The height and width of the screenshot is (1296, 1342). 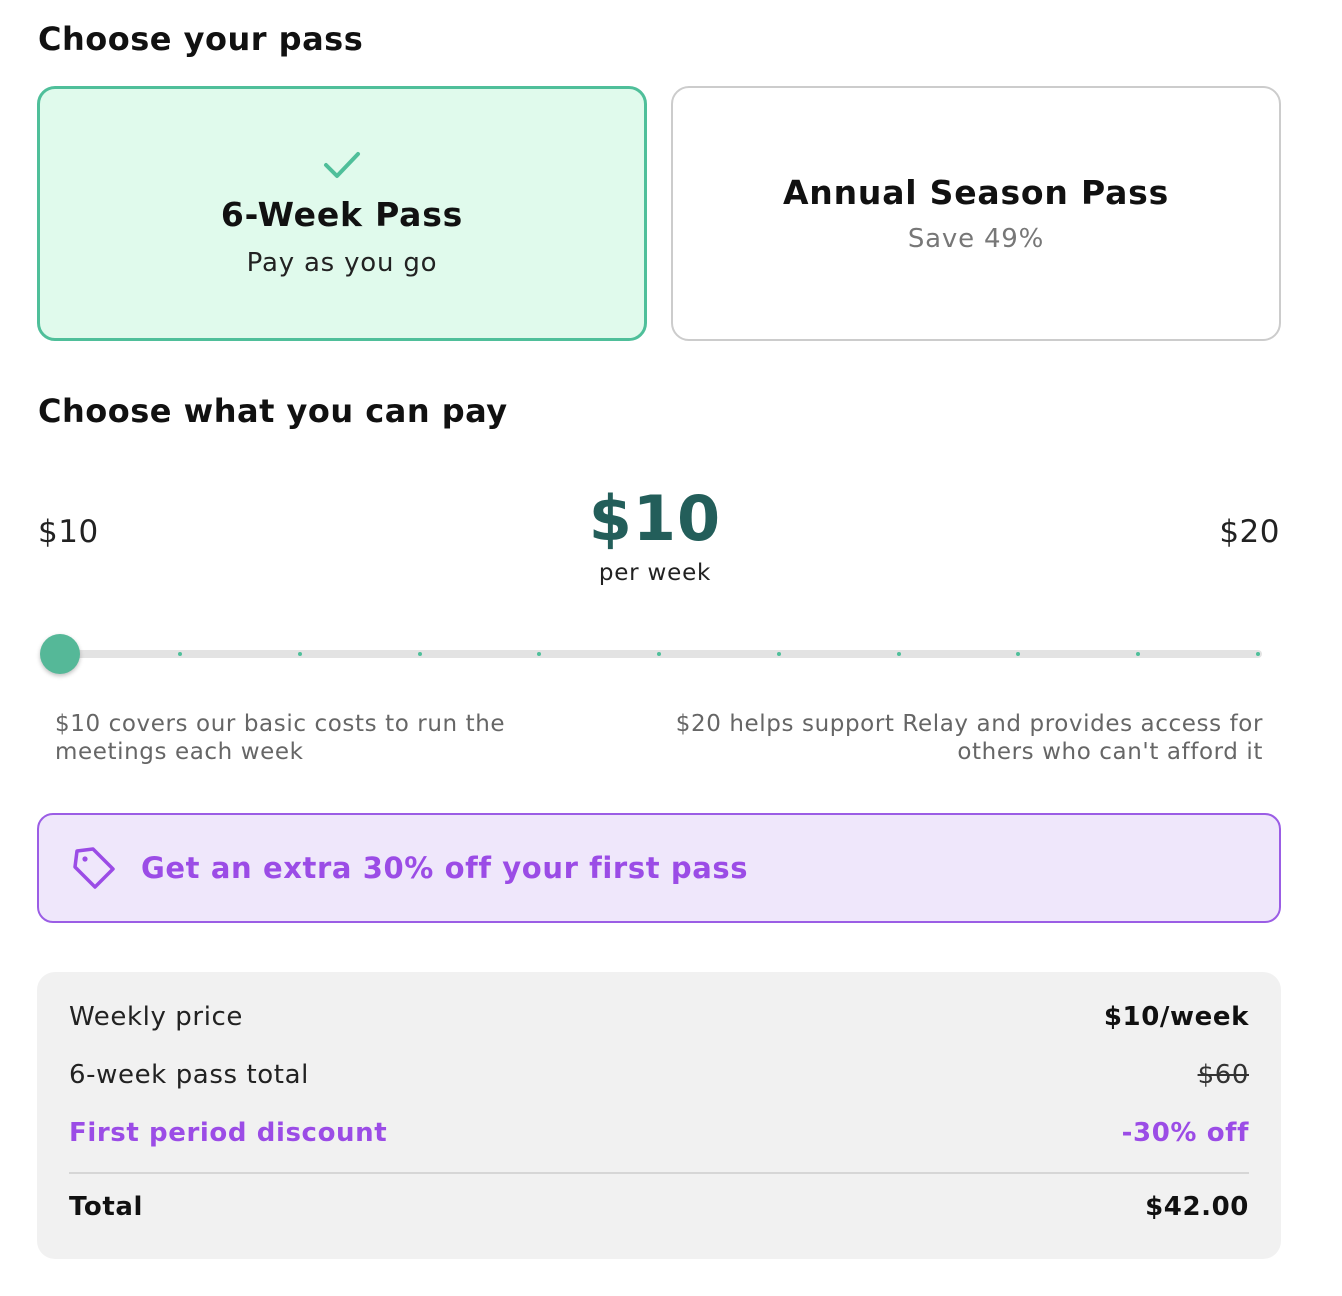 I want to click on summary-divider, so click(x=659, y=1173).